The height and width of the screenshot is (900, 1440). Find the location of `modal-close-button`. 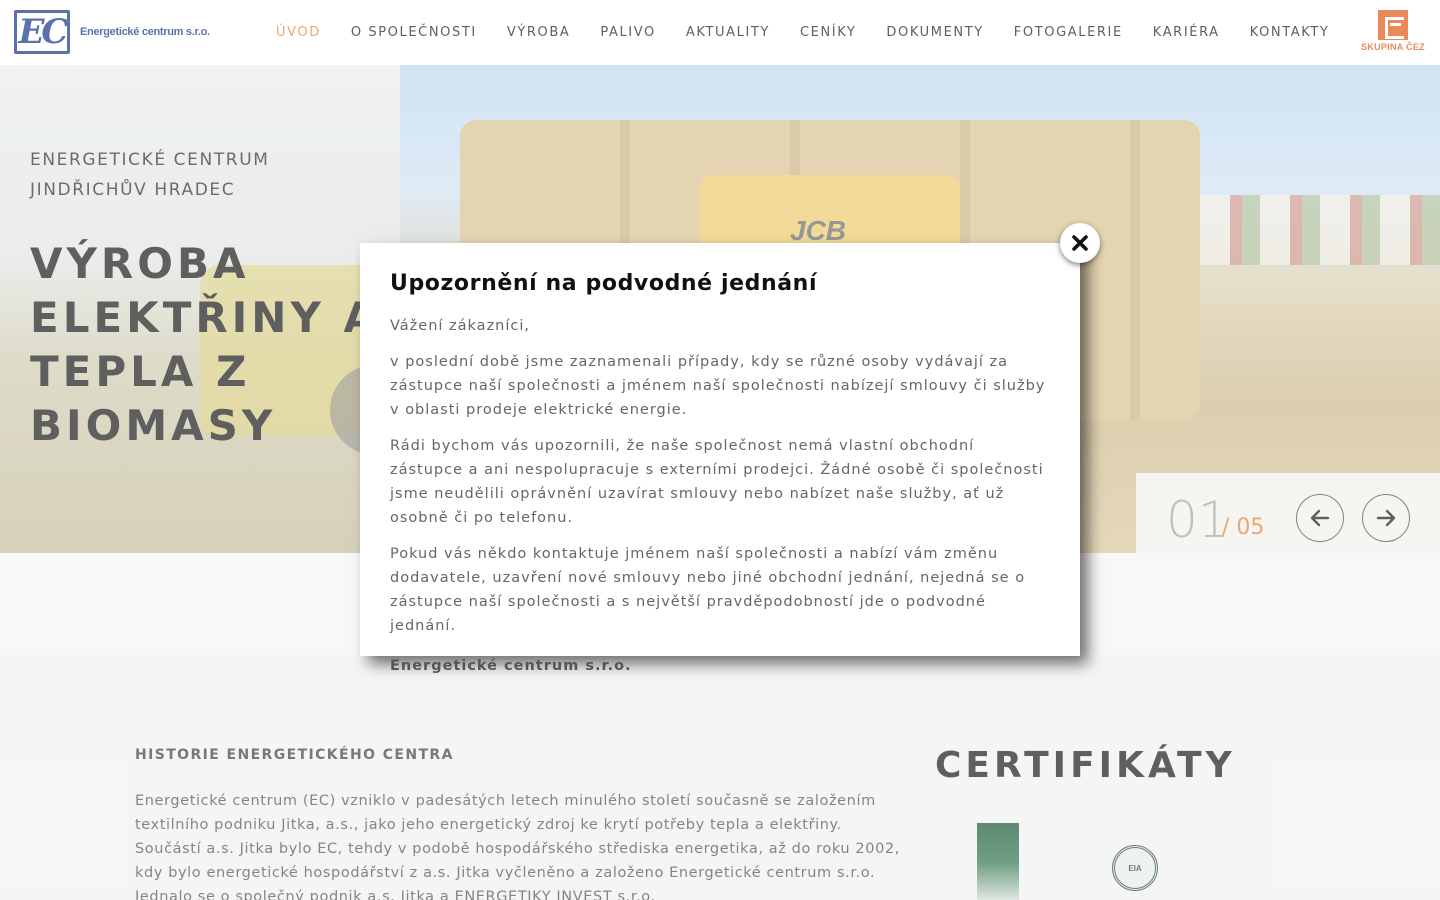

modal-close-button is located at coordinates (1080, 243).